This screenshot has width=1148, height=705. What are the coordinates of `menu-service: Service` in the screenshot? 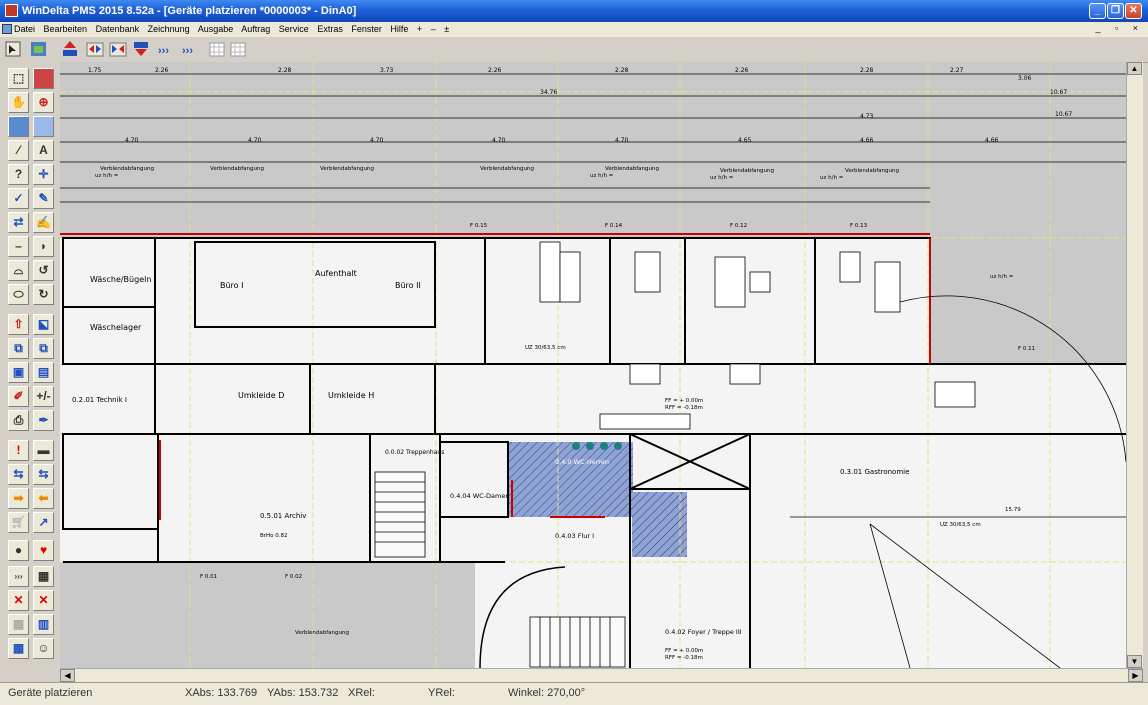 It's located at (294, 29).